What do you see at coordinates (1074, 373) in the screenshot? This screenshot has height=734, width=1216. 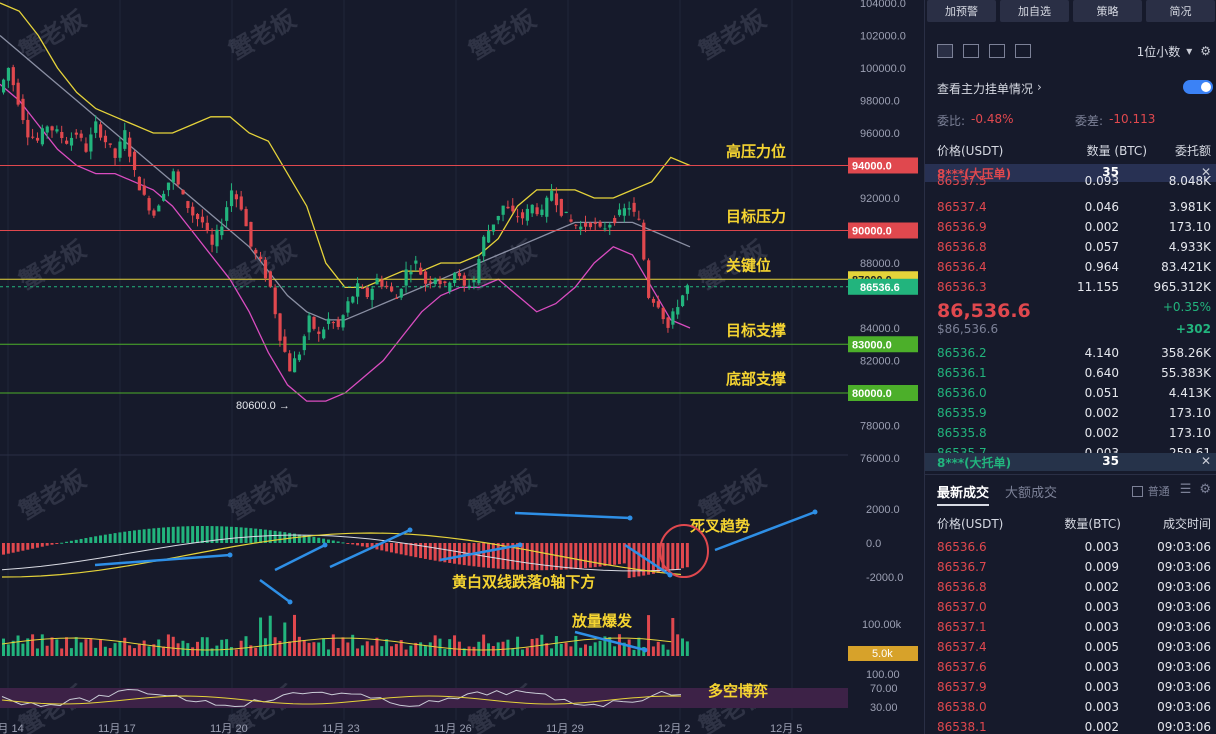 I see `bid-row: 86536.1 0.640 55.383K` at bounding box center [1074, 373].